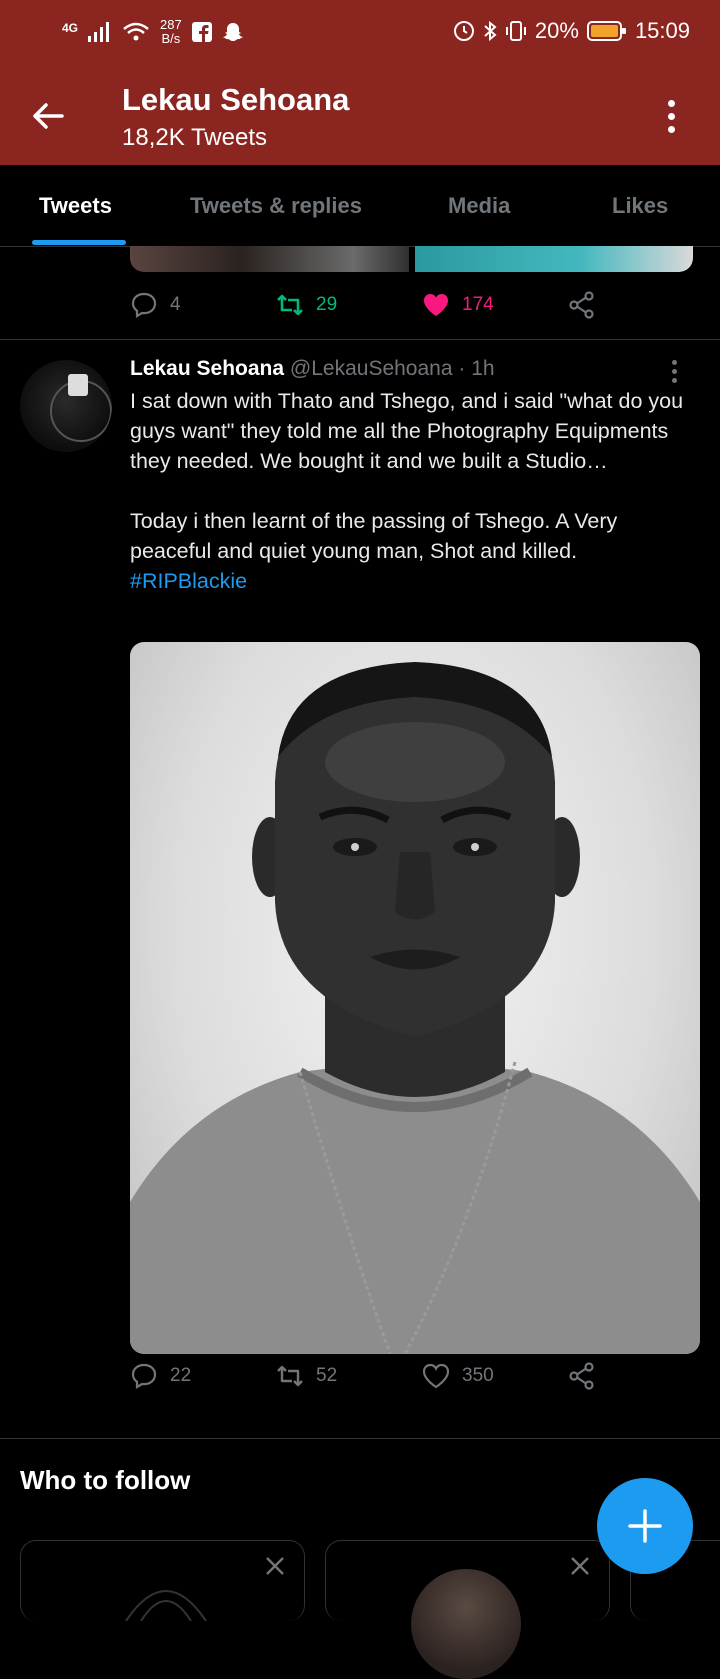  Describe the element at coordinates (675, 373) in the screenshot. I see `tweet-more-icon` at that location.